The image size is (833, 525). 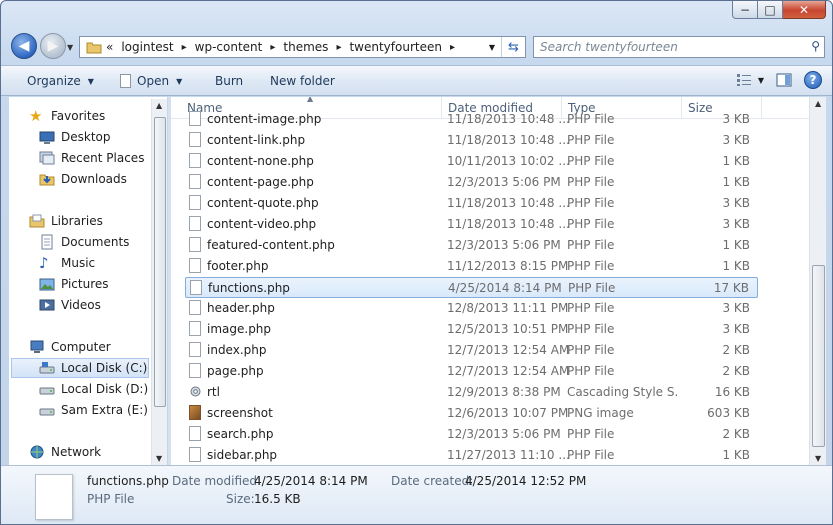 What do you see at coordinates (508, 308) in the screenshot?
I see `file-date-modified: 12/8/2013 11:11 PM` at bounding box center [508, 308].